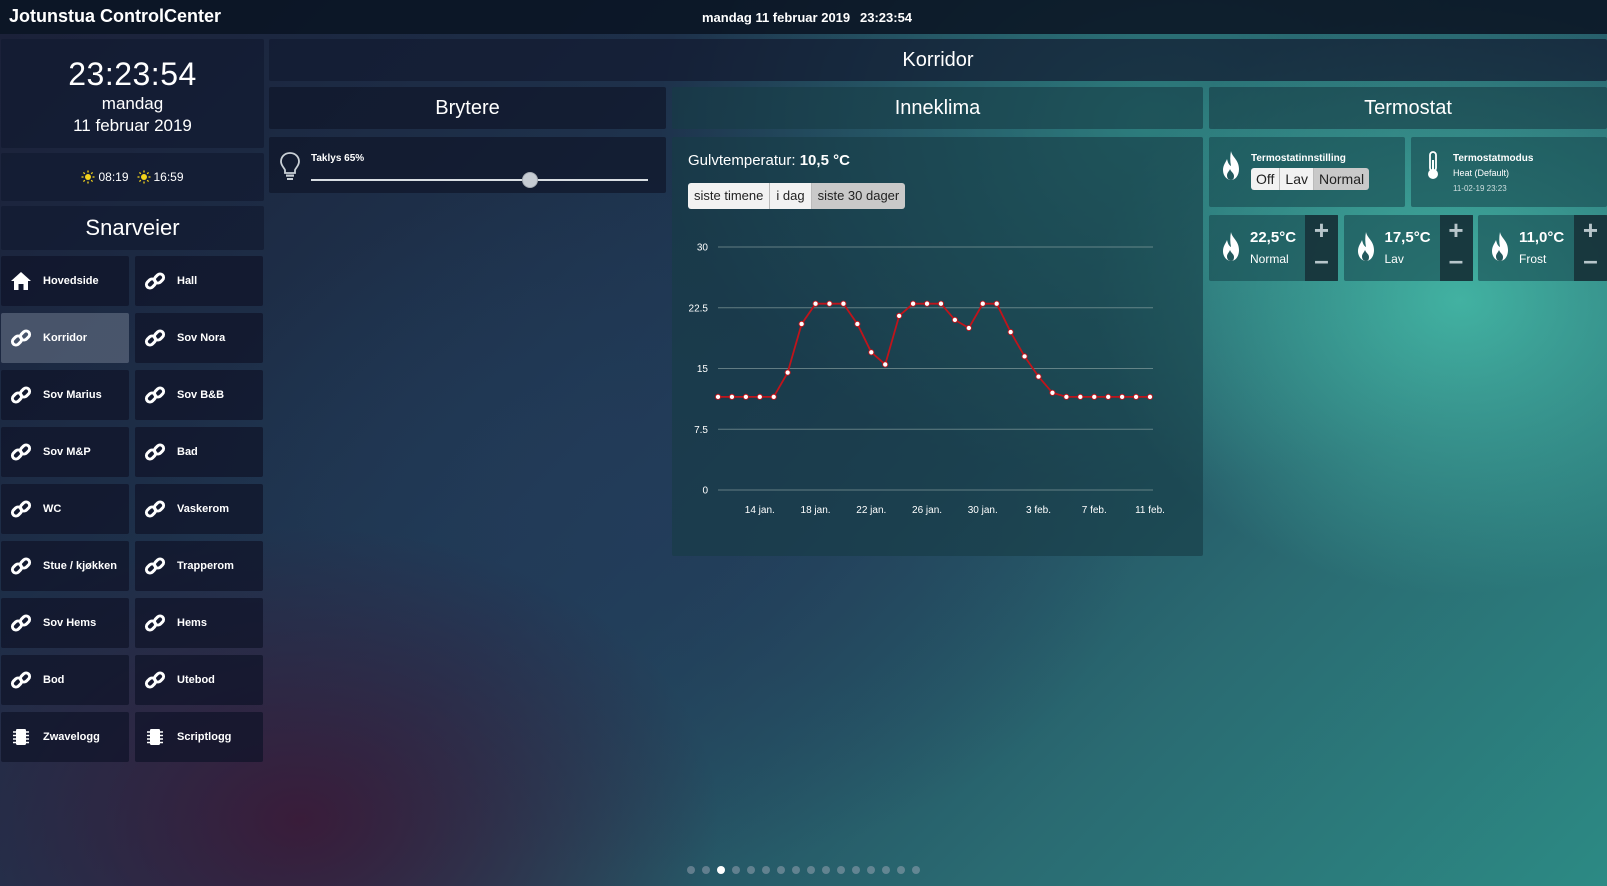 This screenshot has height=886, width=1607. Describe the element at coordinates (701, 430) in the screenshot. I see `y-tick-label: 7.5` at that location.